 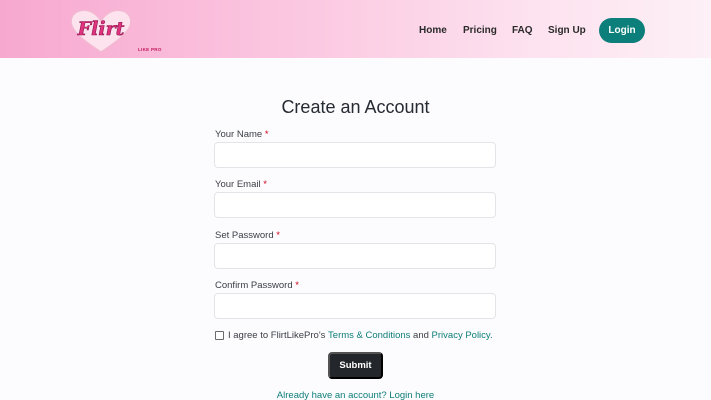 I want to click on terms-link: Terms & Conditions, so click(x=369, y=335).